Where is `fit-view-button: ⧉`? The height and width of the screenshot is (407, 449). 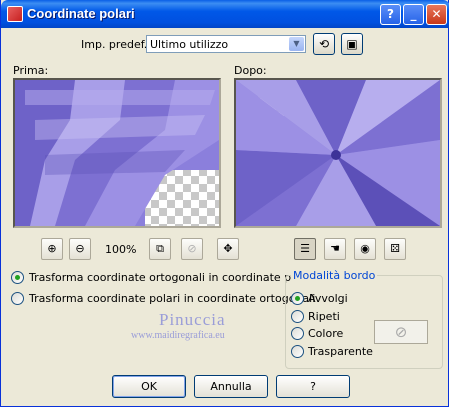
fit-view-button: ⧉ is located at coordinates (160, 249).